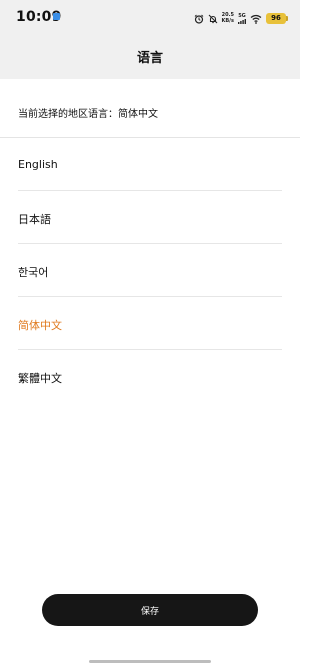 This screenshot has height=667, width=320. I want to click on status-icons: 20.5 KB/s 5G 96, so click(241, 18).